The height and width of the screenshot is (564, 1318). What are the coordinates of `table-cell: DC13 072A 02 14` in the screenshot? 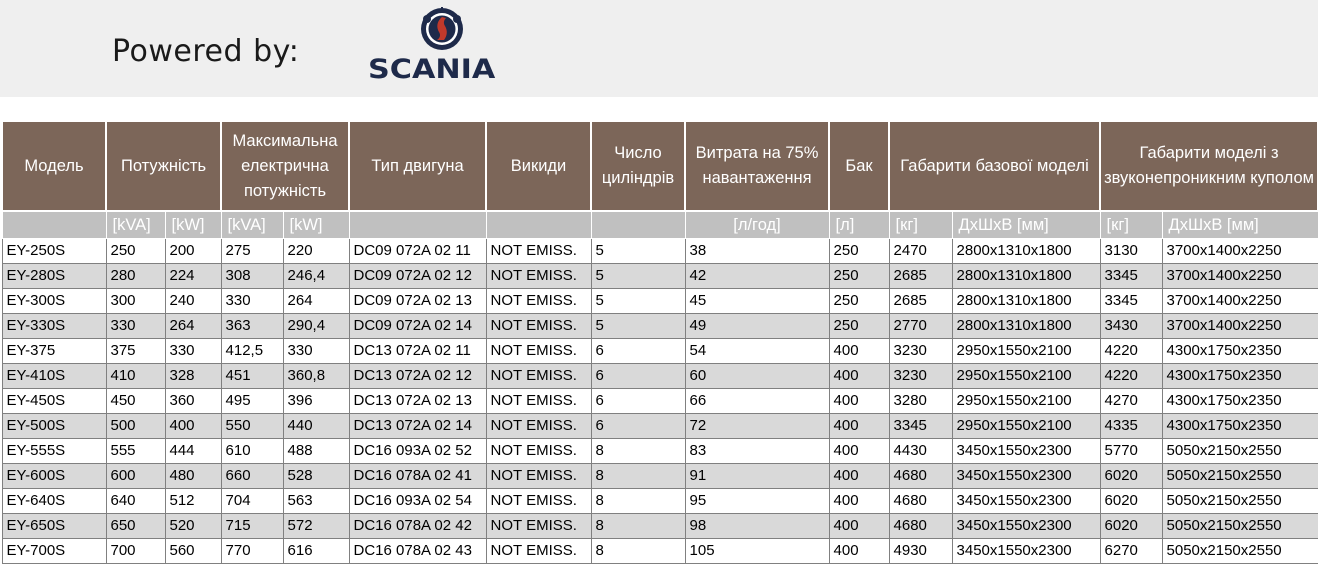 It's located at (417, 426).